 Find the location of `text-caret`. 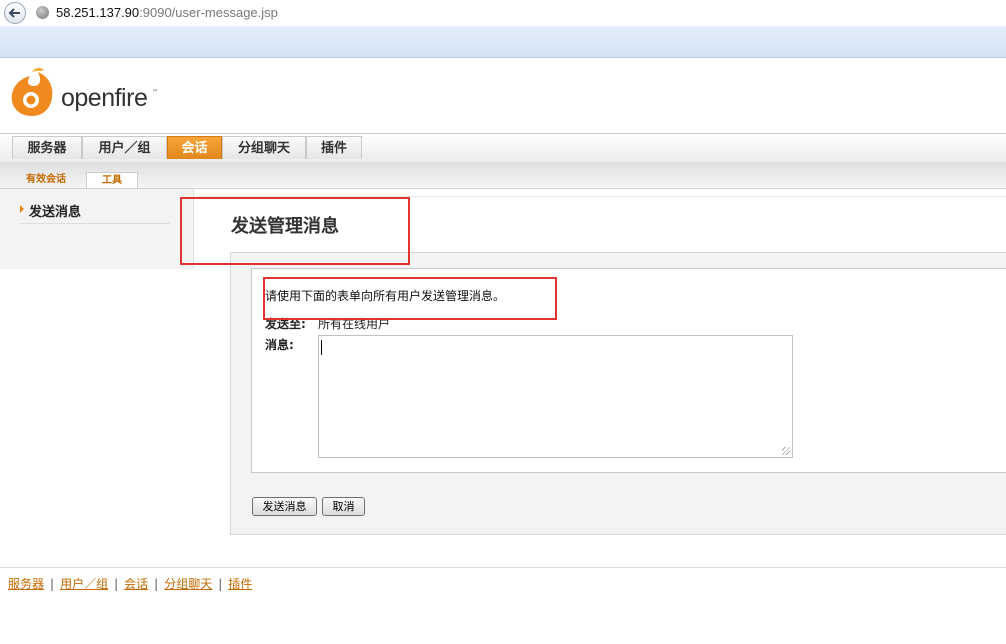

text-caret is located at coordinates (321, 347).